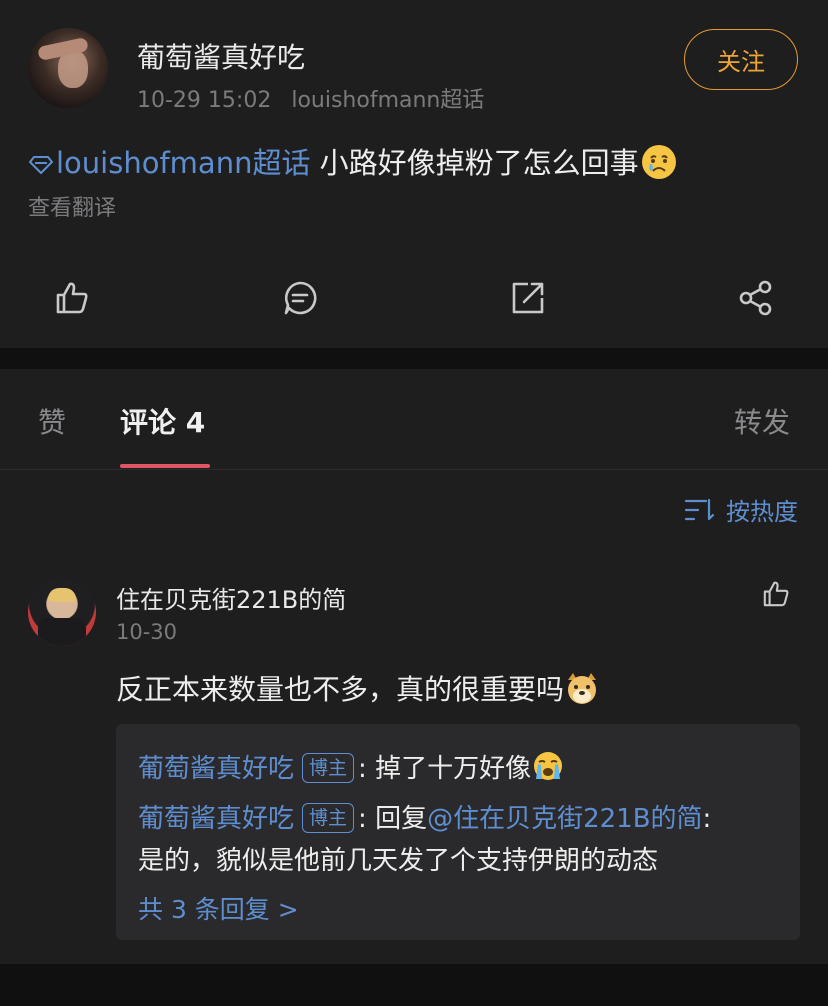 The image size is (828, 1006). What do you see at coordinates (162, 421) in the screenshot?
I see `tab-comments: 评论 4` at bounding box center [162, 421].